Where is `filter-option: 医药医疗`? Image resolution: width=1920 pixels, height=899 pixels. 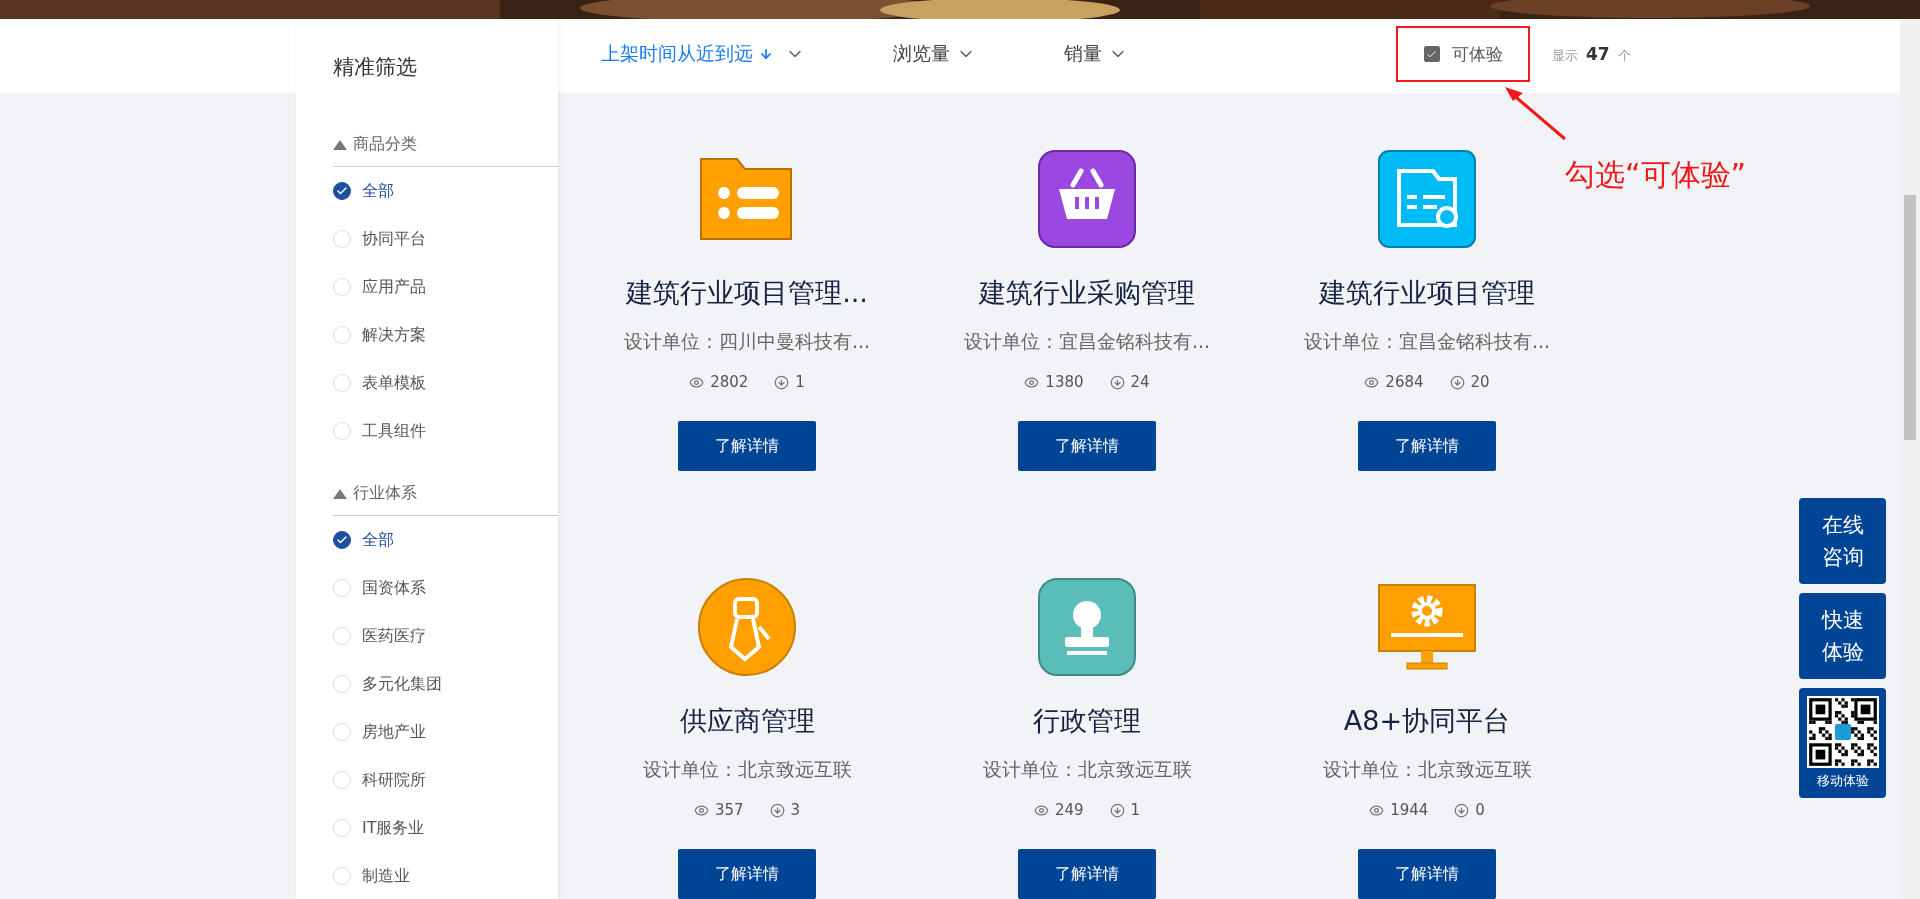 filter-option: 医药医疗 is located at coordinates (445, 636).